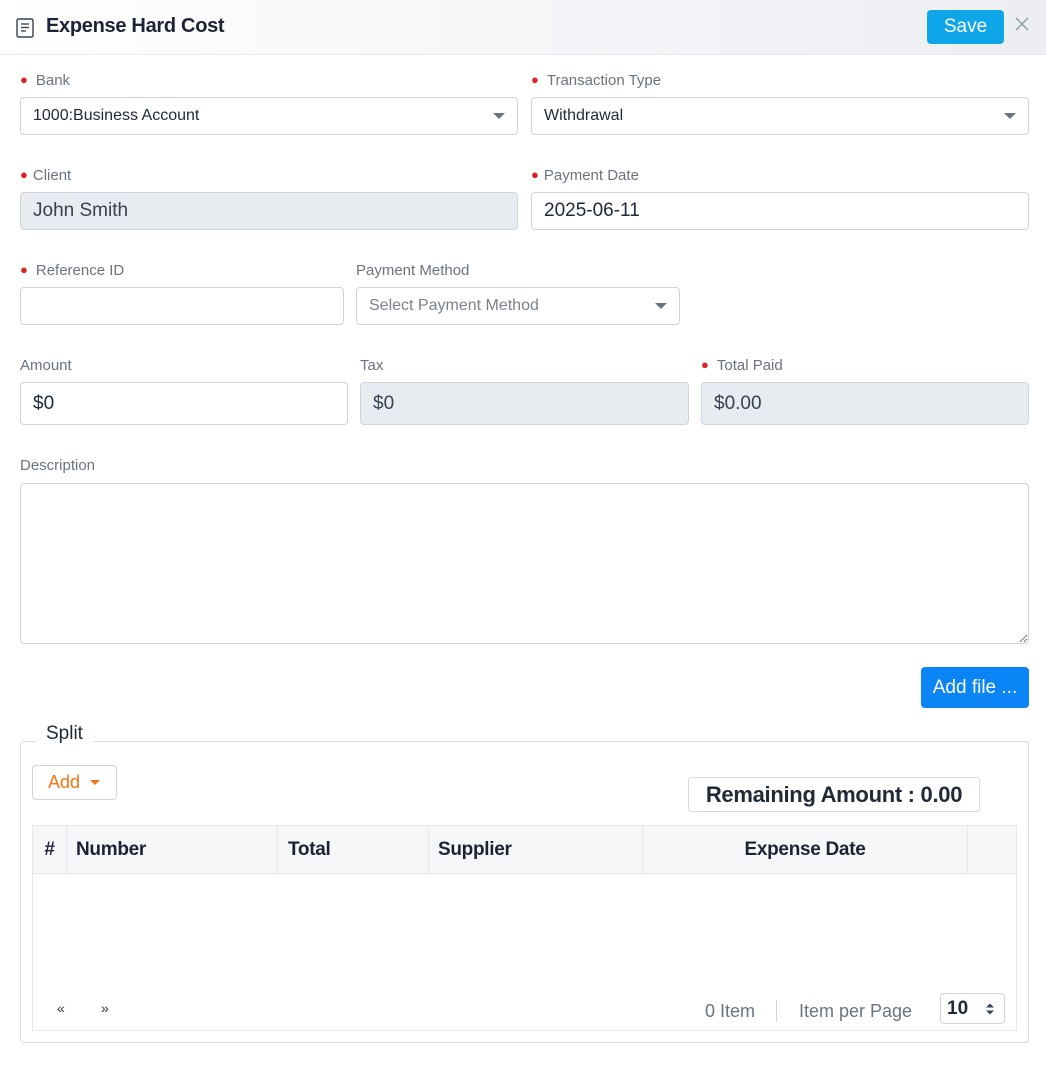 This screenshot has height=1077, width=1046. Describe the element at coordinates (58, 465) in the screenshot. I see `description-label: Description` at that location.